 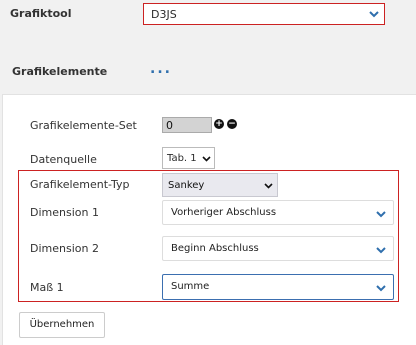 What do you see at coordinates (80, 184) in the screenshot?
I see `grafikelement-typ-label: Grafikelement-Typ` at bounding box center [80, 184].